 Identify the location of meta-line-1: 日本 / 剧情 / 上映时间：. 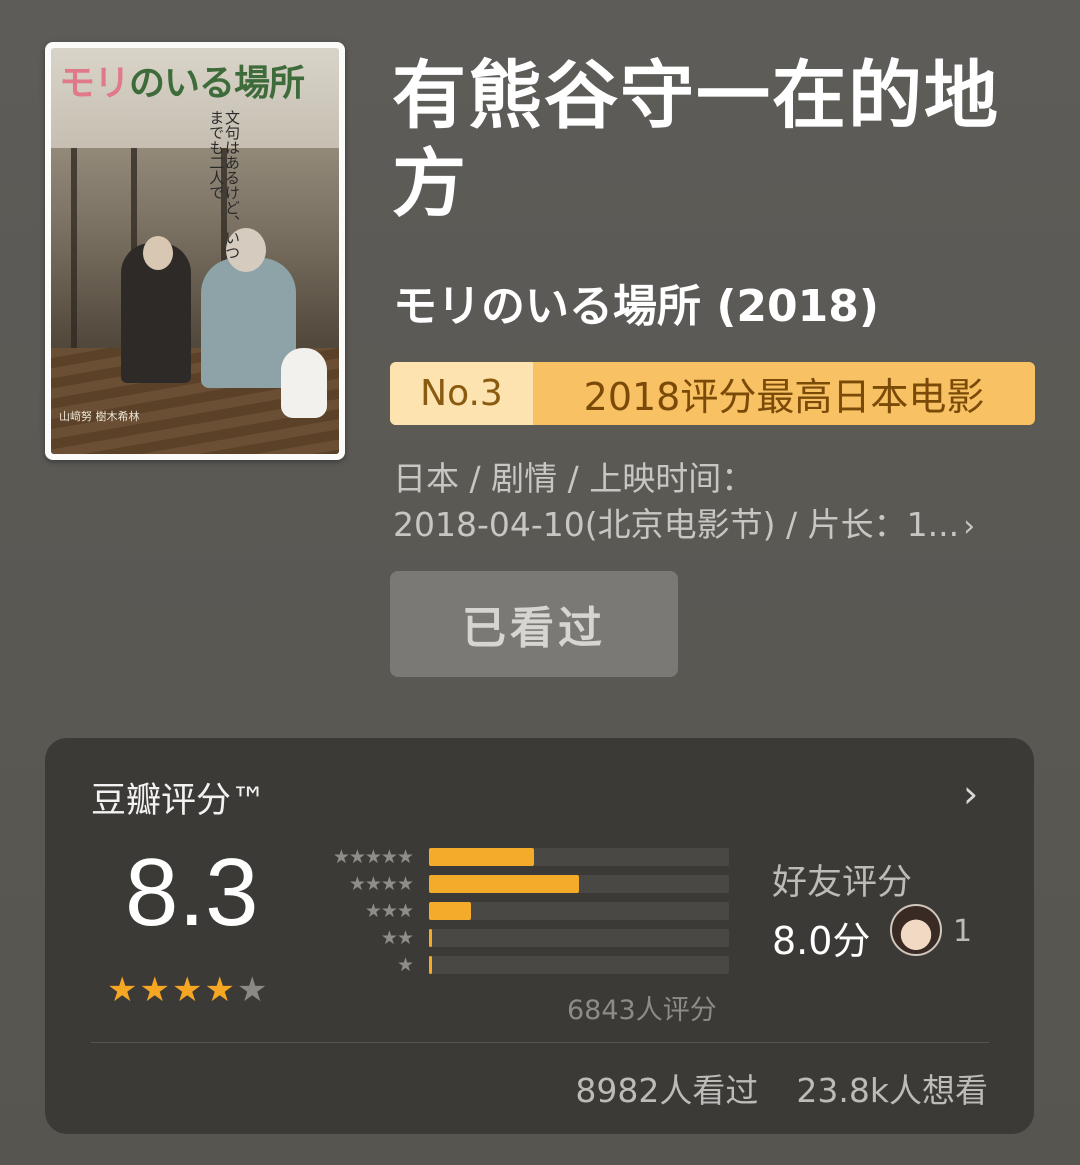
(574, 478).